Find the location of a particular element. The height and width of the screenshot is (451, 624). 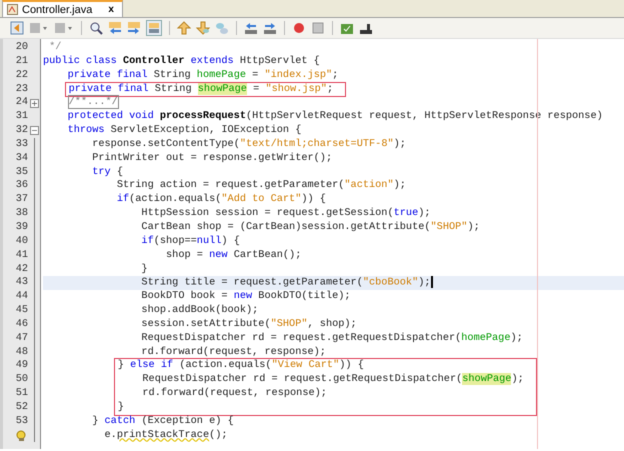

line-number: 34 is located at coordinates (22, 159).